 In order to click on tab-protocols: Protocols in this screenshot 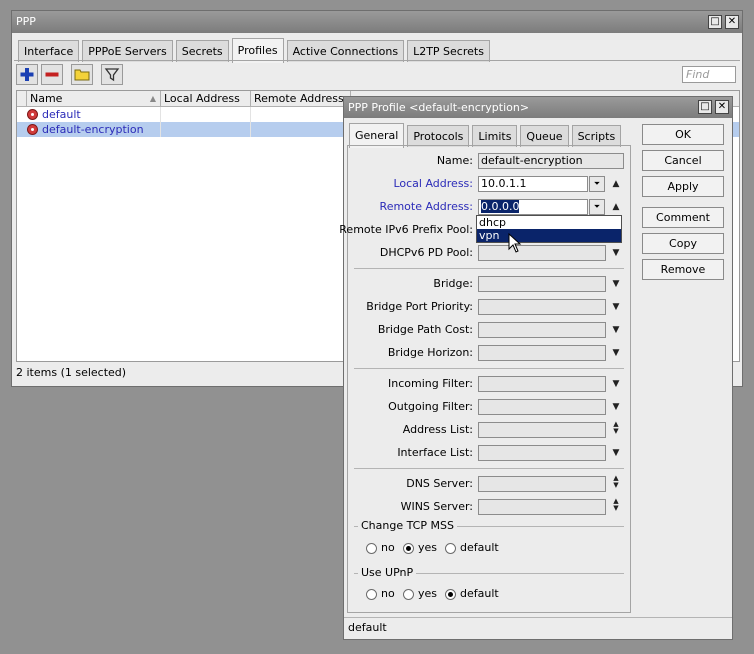, I will do `click(438, 136)`.